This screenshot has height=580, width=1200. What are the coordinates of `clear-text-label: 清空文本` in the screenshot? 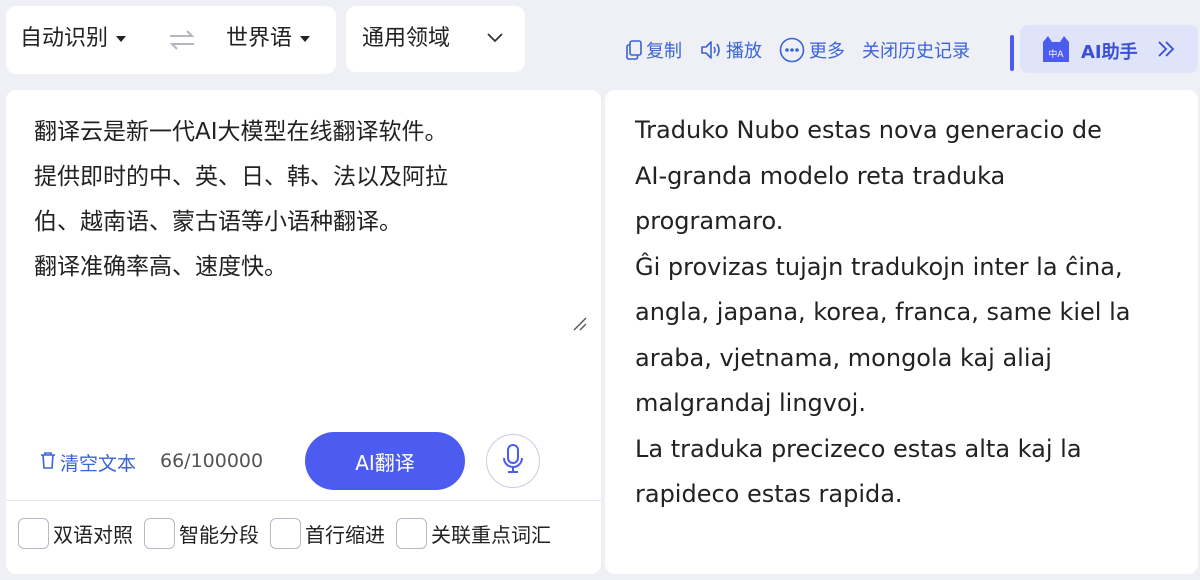 It's located at (98, 464).